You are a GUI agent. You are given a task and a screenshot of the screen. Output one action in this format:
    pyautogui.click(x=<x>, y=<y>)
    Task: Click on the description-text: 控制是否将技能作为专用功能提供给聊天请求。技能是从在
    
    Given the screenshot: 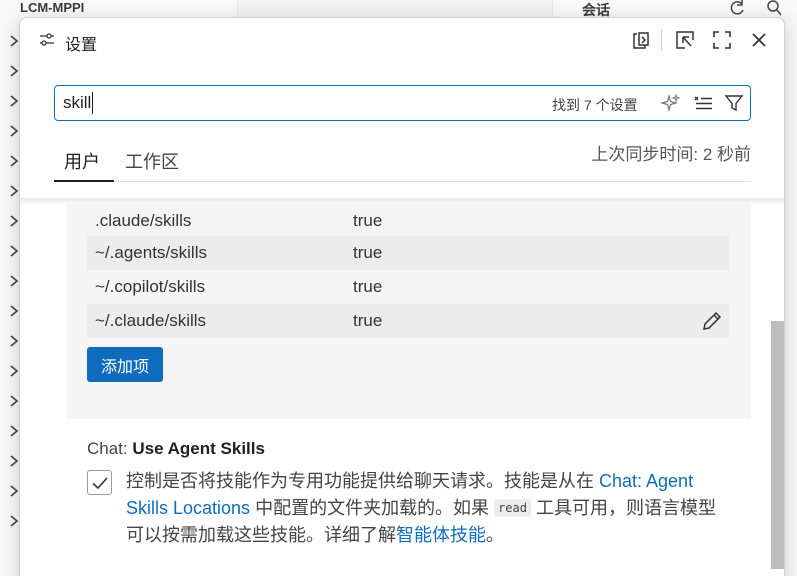 What is the action you would take?
    pyautogui.click(x=362, y=481)
    